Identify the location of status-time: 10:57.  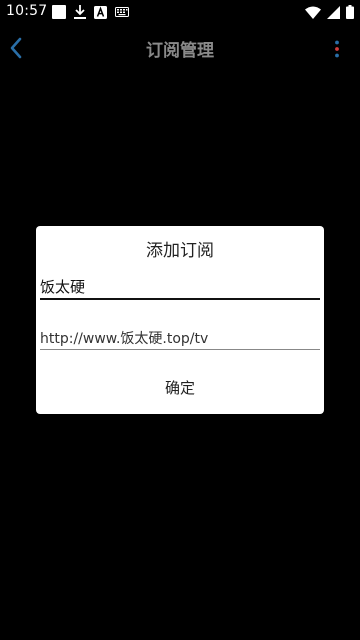
(27, 11).